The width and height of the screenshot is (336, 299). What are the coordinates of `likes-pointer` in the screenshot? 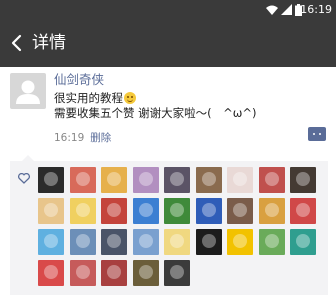 It's located at (28, 158).